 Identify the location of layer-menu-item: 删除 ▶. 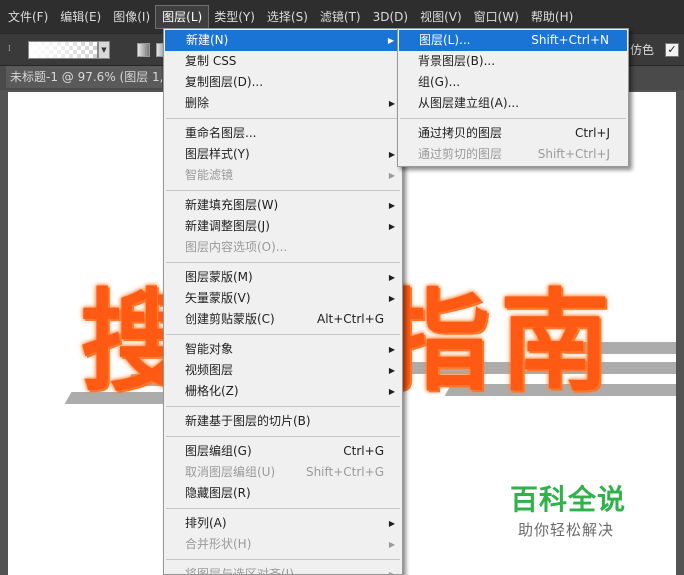
(283, 103).